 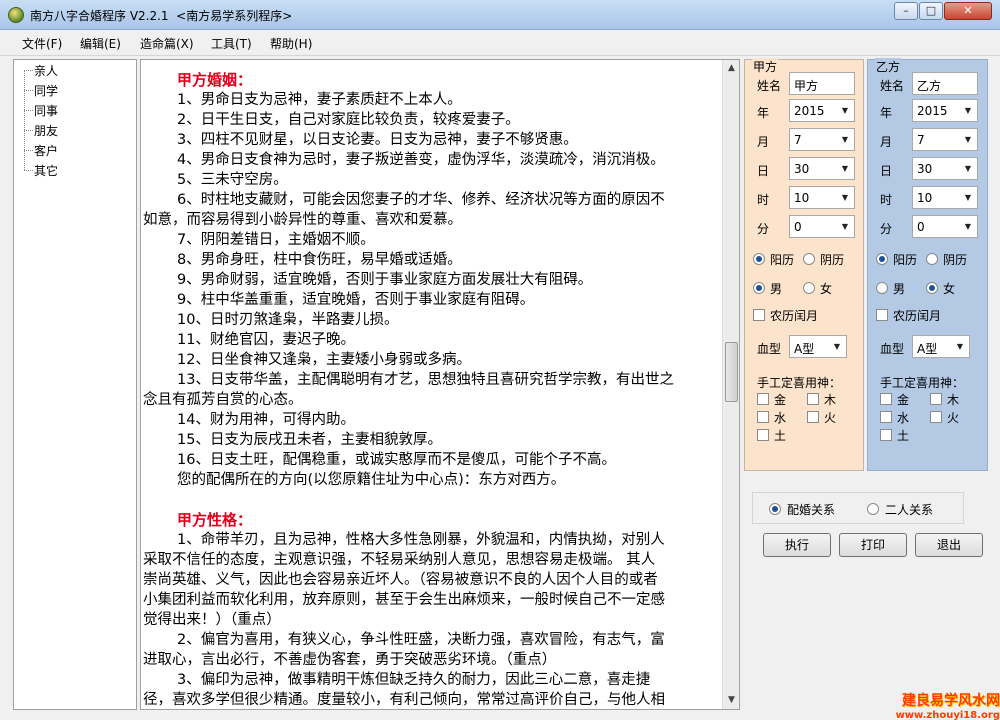 What do you see at coordinates (832, 260) in the screenshot?
I see `lunar-label: 阴历` at bounding box center [832, 260].